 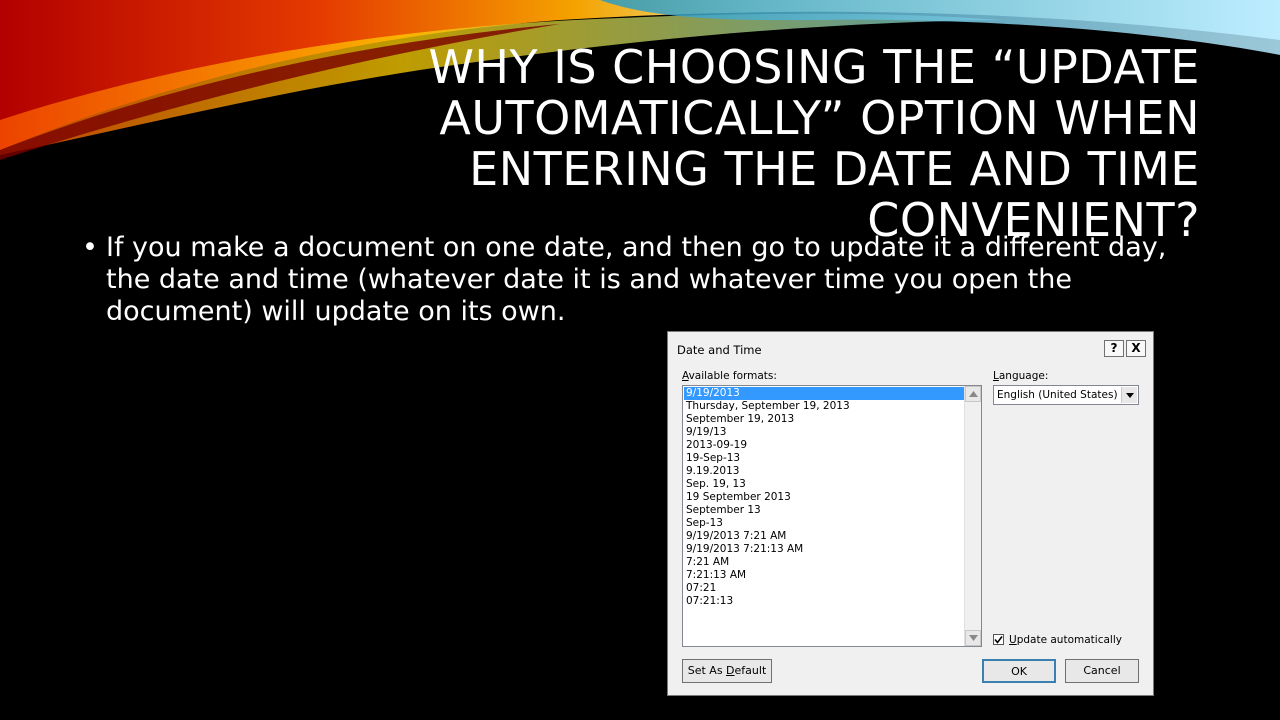 I want to click on help-button: ?, so click(x=1114, y=348).